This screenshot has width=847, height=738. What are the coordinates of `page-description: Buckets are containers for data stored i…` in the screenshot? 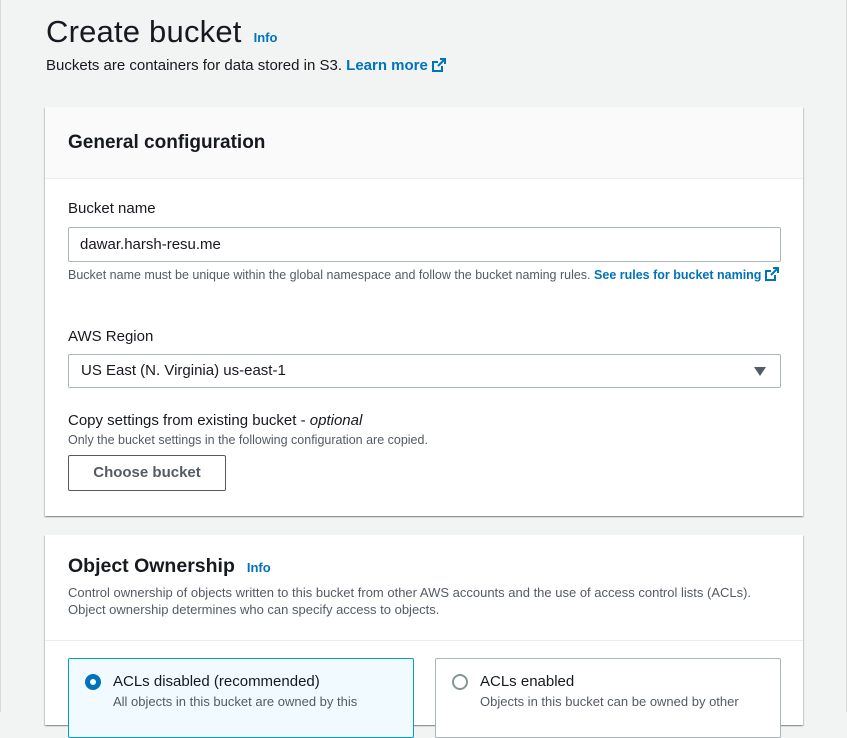 It's located at (426, 66).